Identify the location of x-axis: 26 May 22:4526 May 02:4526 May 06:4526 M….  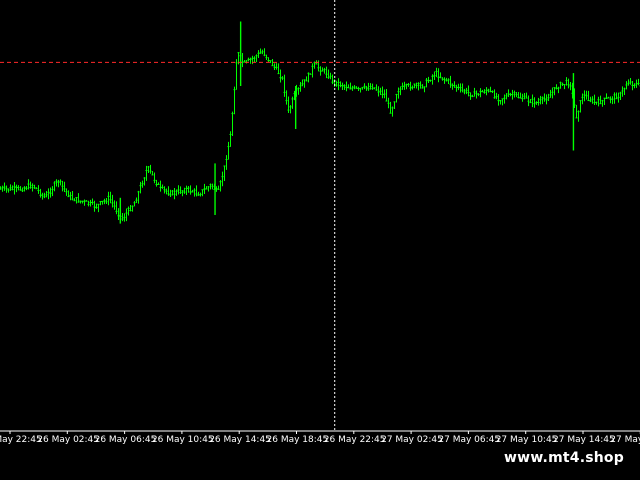
(320, 437).